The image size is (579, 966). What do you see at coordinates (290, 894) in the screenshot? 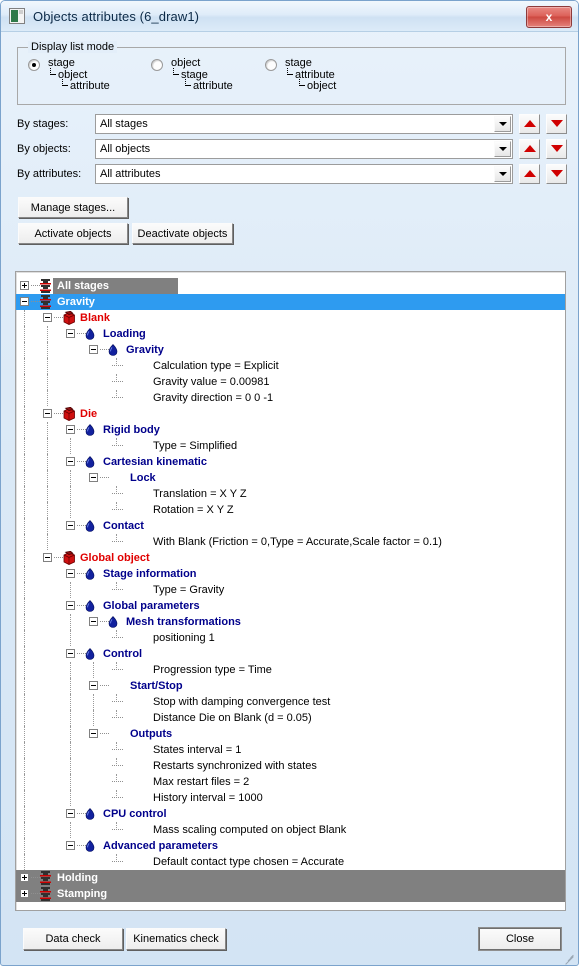
I see `tree-row: Stamping` at bounding box center [290, 894].